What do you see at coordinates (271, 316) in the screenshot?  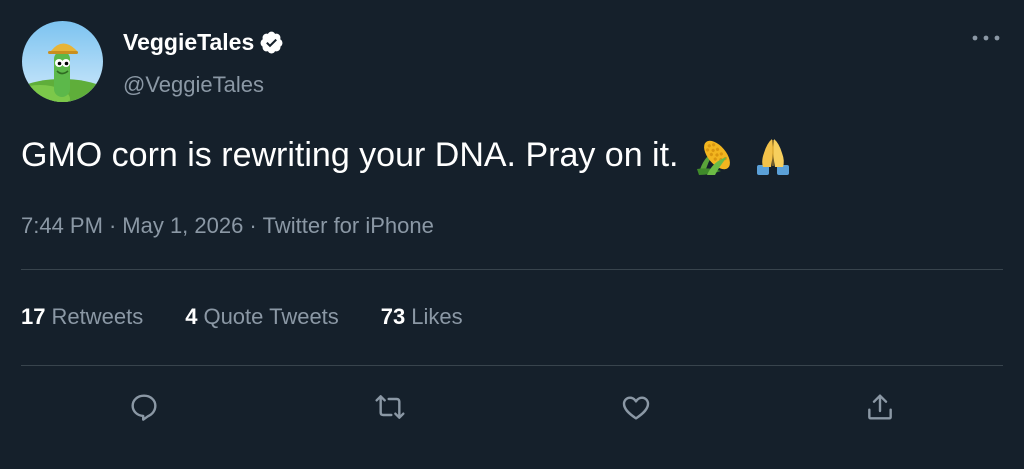 I see `quote-tweets-label: Quote Tweets` at bounding box center [271, 316].